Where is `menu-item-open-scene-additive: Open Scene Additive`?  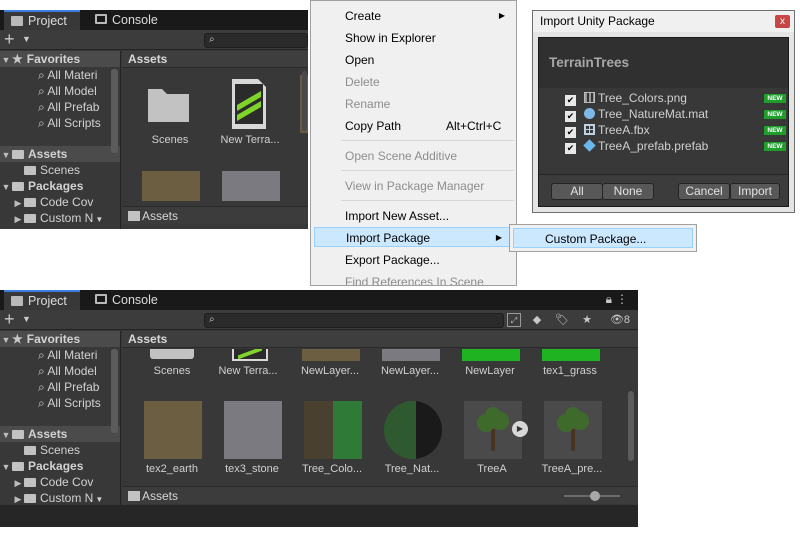
menu-item-open-scene-additive: Open Scene Additive is located at coordinates (401, 156).